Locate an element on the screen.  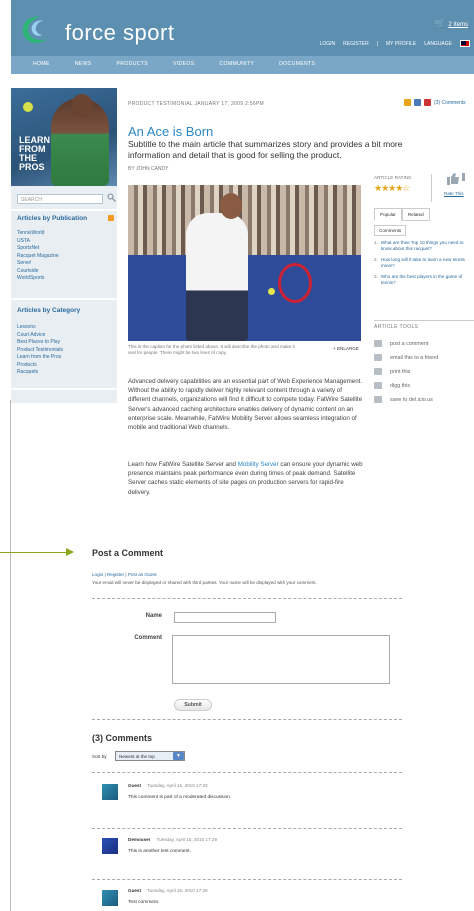
comment-date: Tuesday, April 15, 2010 17:33 is located at coordinates (177, 785).